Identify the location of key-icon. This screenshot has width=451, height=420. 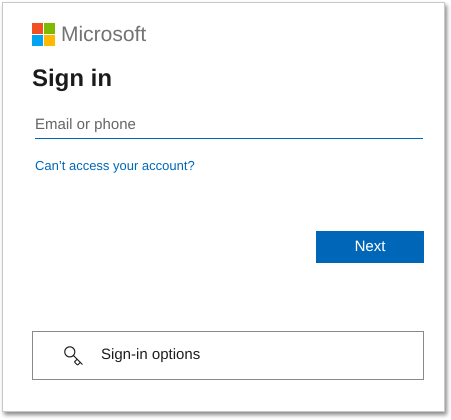
(73, 355).